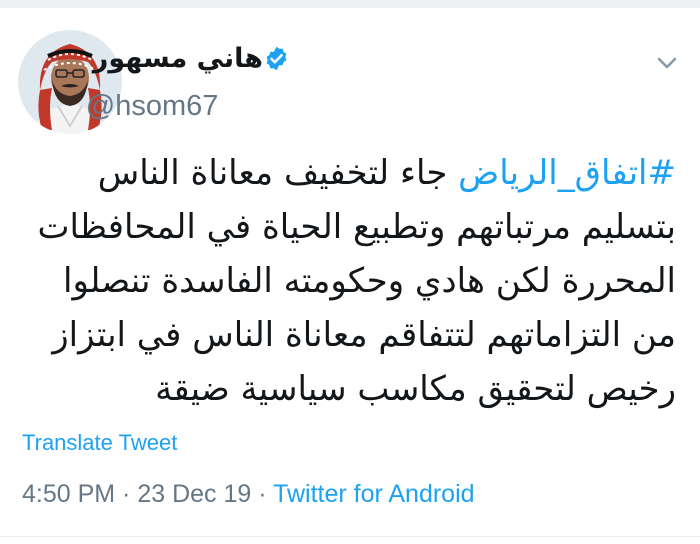 The image size is (700, 544). Describe the element at coordinates (567, 173) in the screenshot. I see `tweet-hashtag-link: #اتفاق_الرياض` at that location.